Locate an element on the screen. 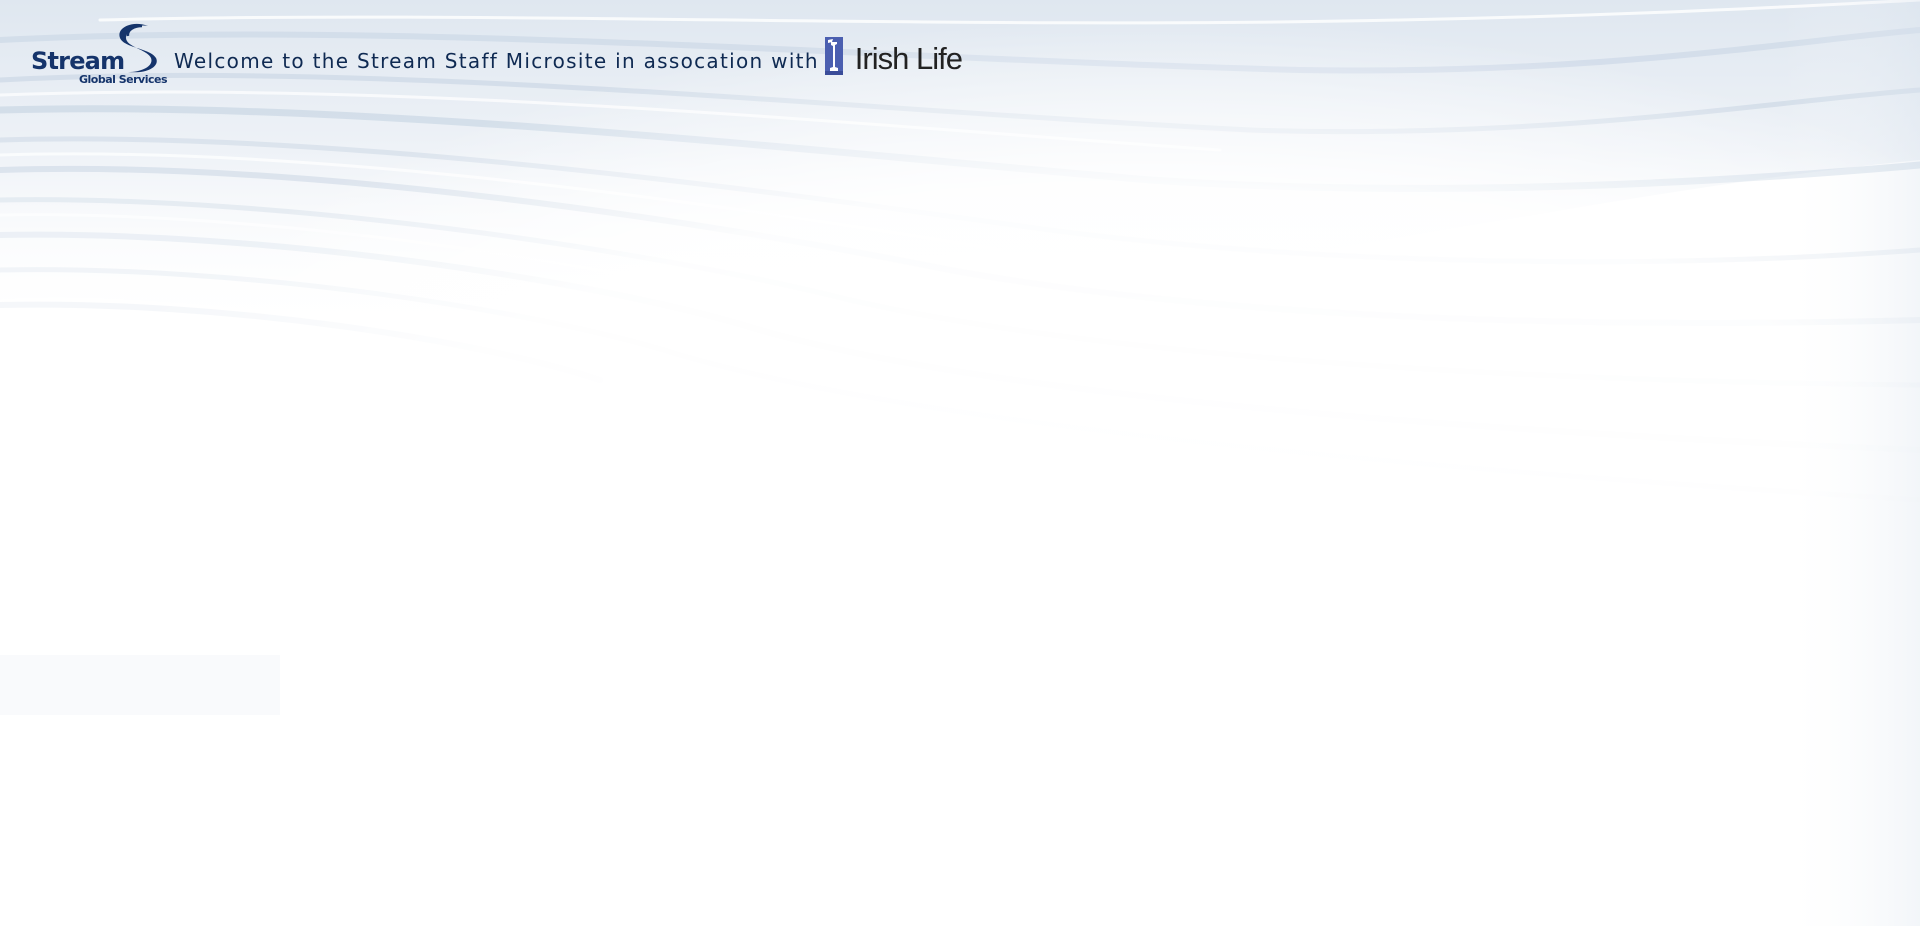 This screenshot has width=1920, height=926. stream-logo: Stream Global Services is located at coordinates (99, 55).